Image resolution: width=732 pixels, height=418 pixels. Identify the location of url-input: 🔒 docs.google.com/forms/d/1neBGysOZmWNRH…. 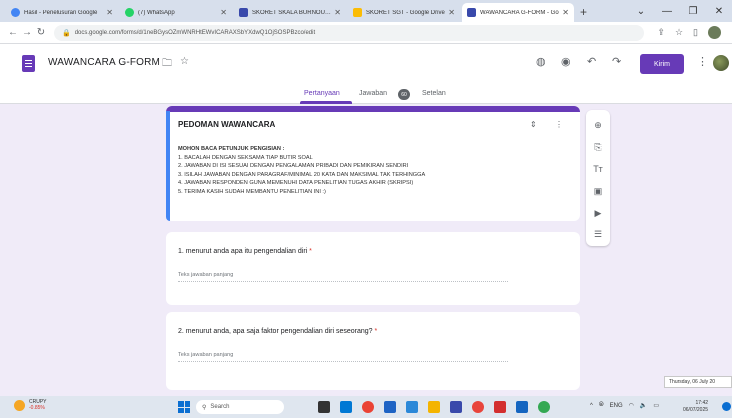
(349, 32).